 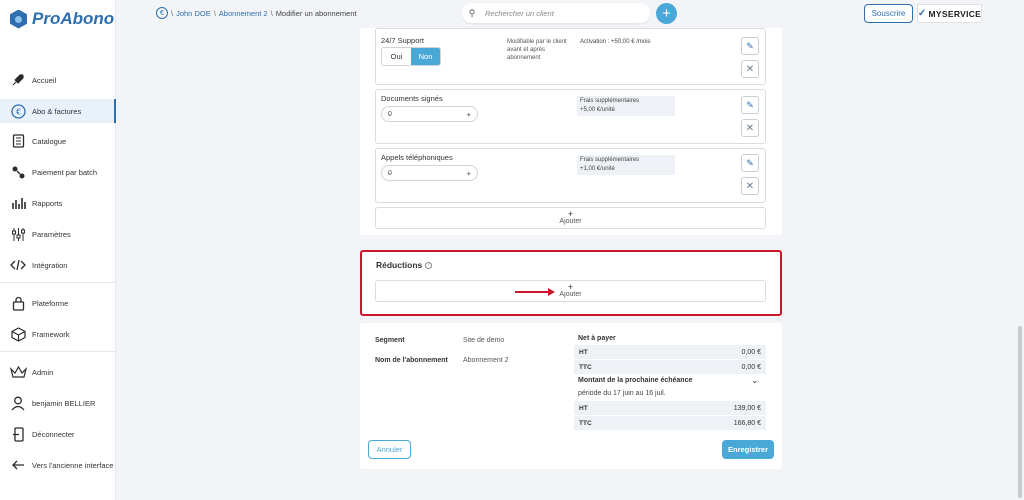 I want to click on search-icon: ⚲, so click(x=472, y=12).